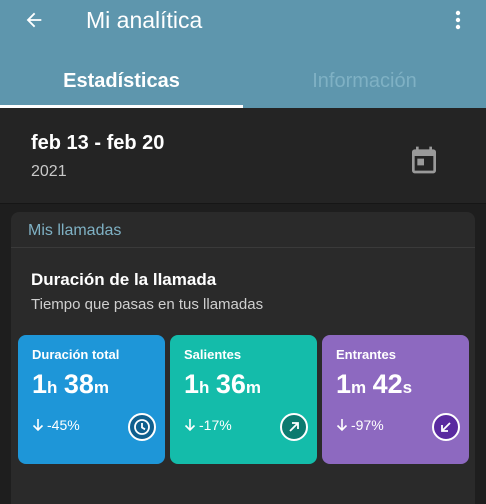 The height and width of the screenshot is (504, 486). I want to click on stat-label: Duración total, so click(76, 354).